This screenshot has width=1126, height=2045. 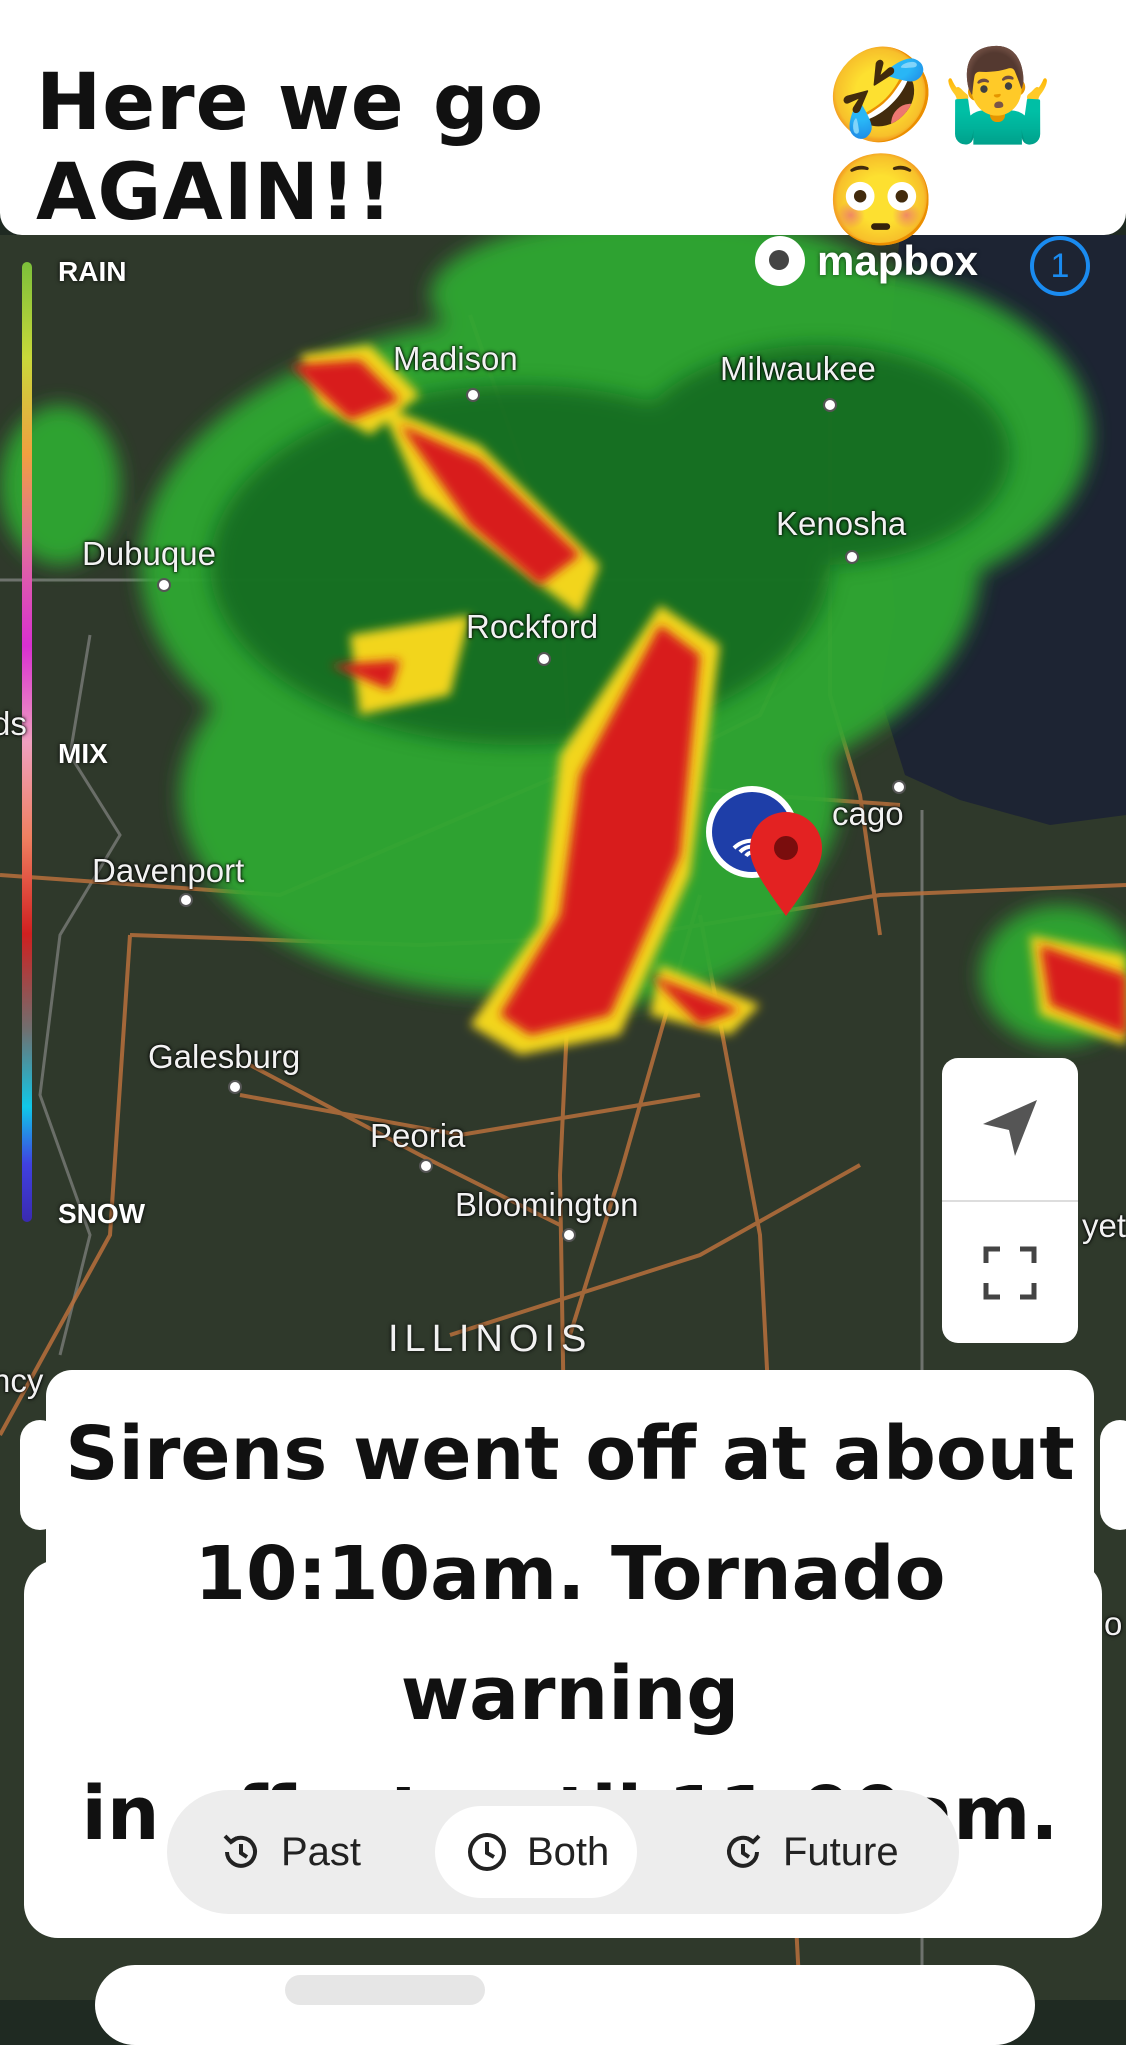 What do you see at coordinates (240, 1851) in the screenshot?
I see `history-icon` at bounding box center [240, 1851].